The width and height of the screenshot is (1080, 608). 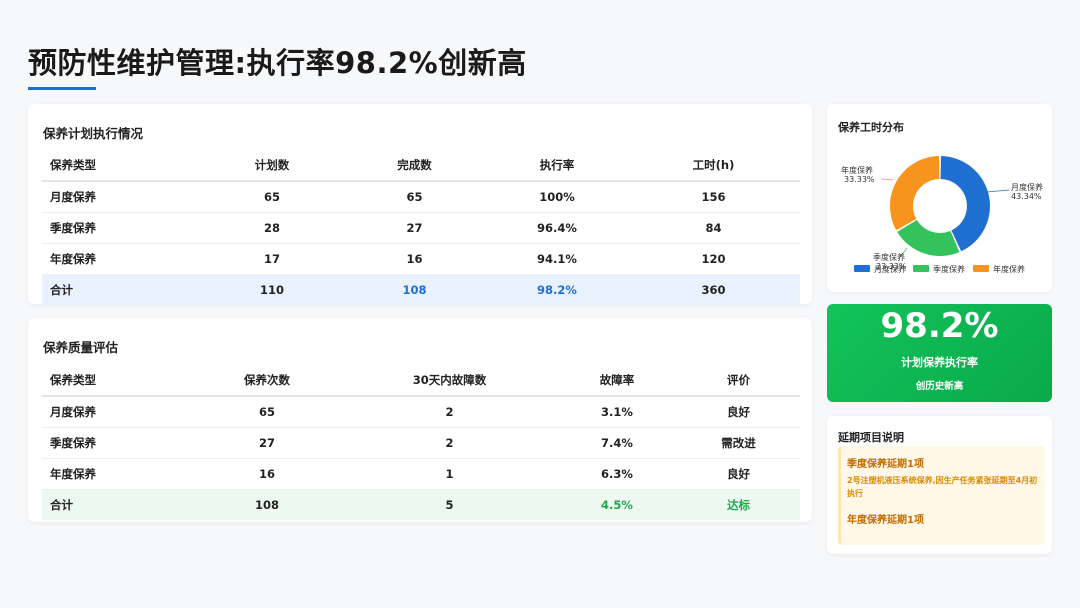 What do you see at coordinates (939, 362) in the screenshot?
I see `kpi-label: 计划保养执行率` at bounding box center [939, 362].